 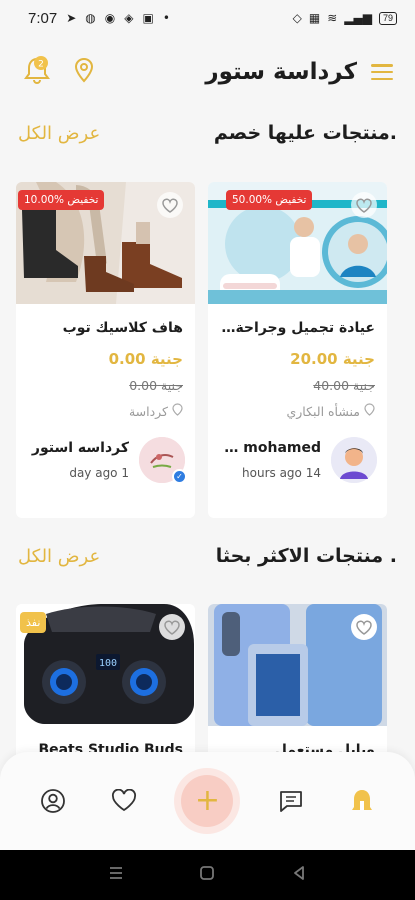 I want to click on signal-icon: ▂▄▆, so click(x=358, y=18).